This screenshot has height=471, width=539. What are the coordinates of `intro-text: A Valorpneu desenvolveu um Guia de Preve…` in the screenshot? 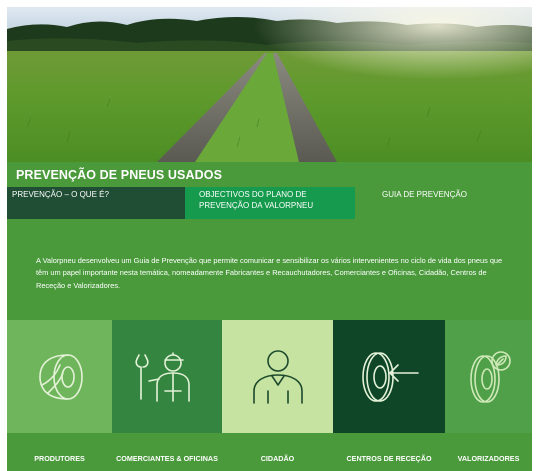 It's located at (269, 273).